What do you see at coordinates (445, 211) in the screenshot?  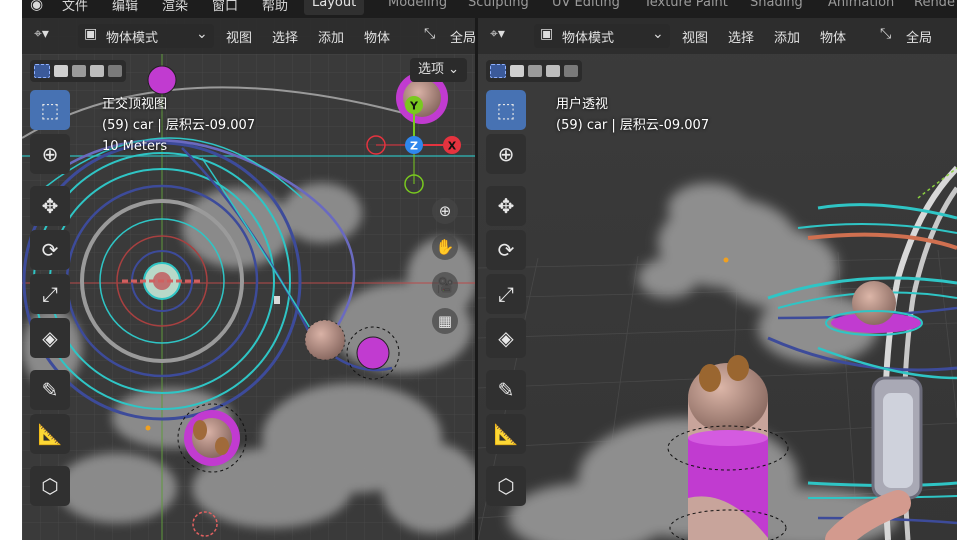 I see `zoom-icon: ⊕` at bounding box center [445, 211].